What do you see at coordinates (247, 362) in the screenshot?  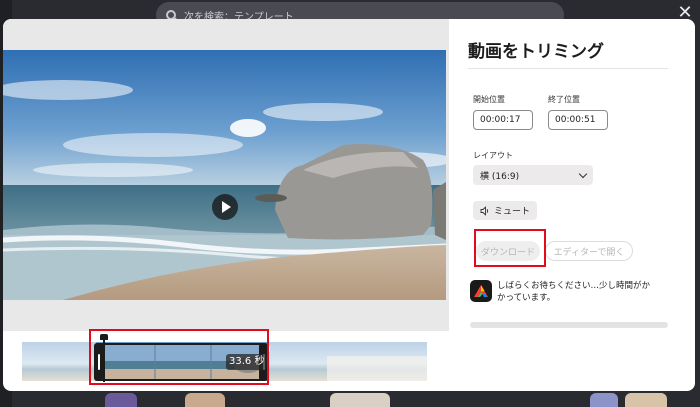 I see `selection-duration-badge: 33.6 秒` at bounding box center [247, 362].